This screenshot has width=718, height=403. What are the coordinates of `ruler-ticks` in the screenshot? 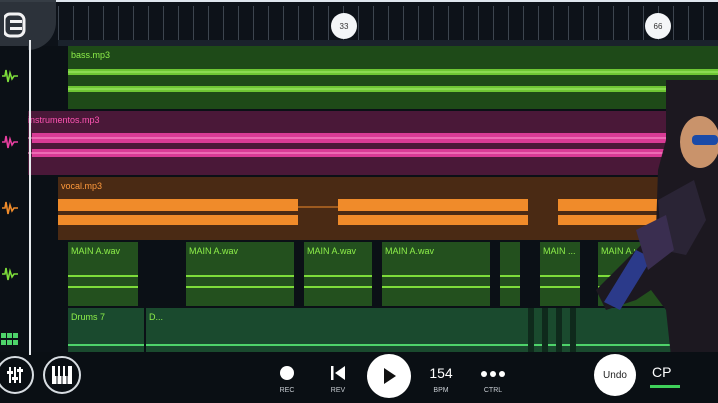 It's located at (388, 25).